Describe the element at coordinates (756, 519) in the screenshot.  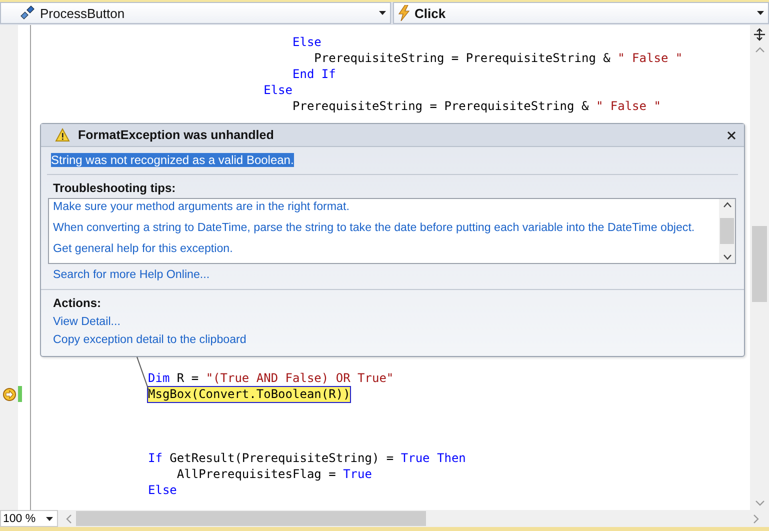
I see `scroll-right-icon` at that location.